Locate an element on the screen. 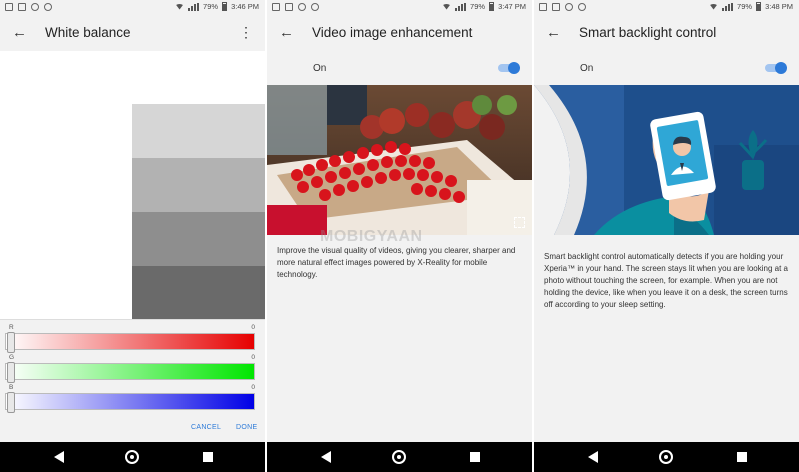 This screenshot has width=799, height=472. app-bar: ← Smart backlight control is located at coordinates (666, 33).